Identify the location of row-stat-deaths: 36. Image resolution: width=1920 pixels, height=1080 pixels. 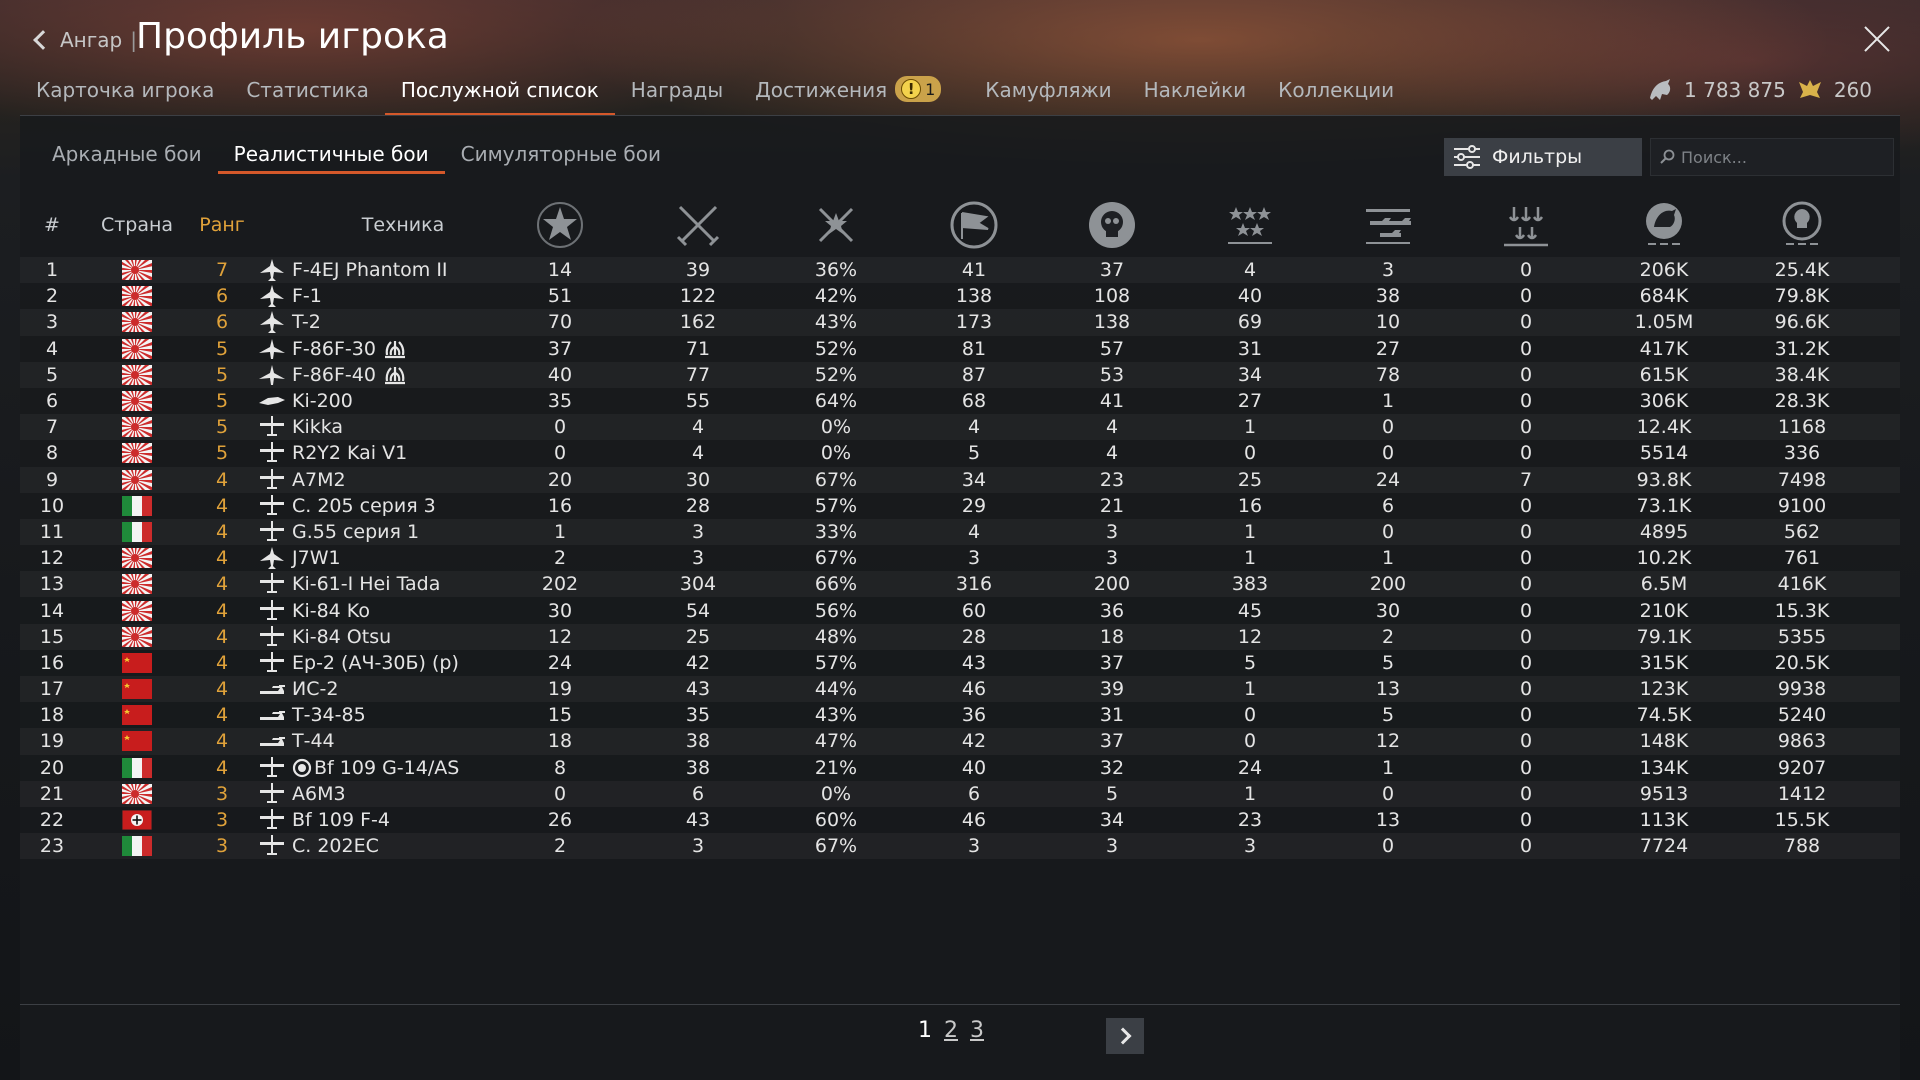
(1112, 610).